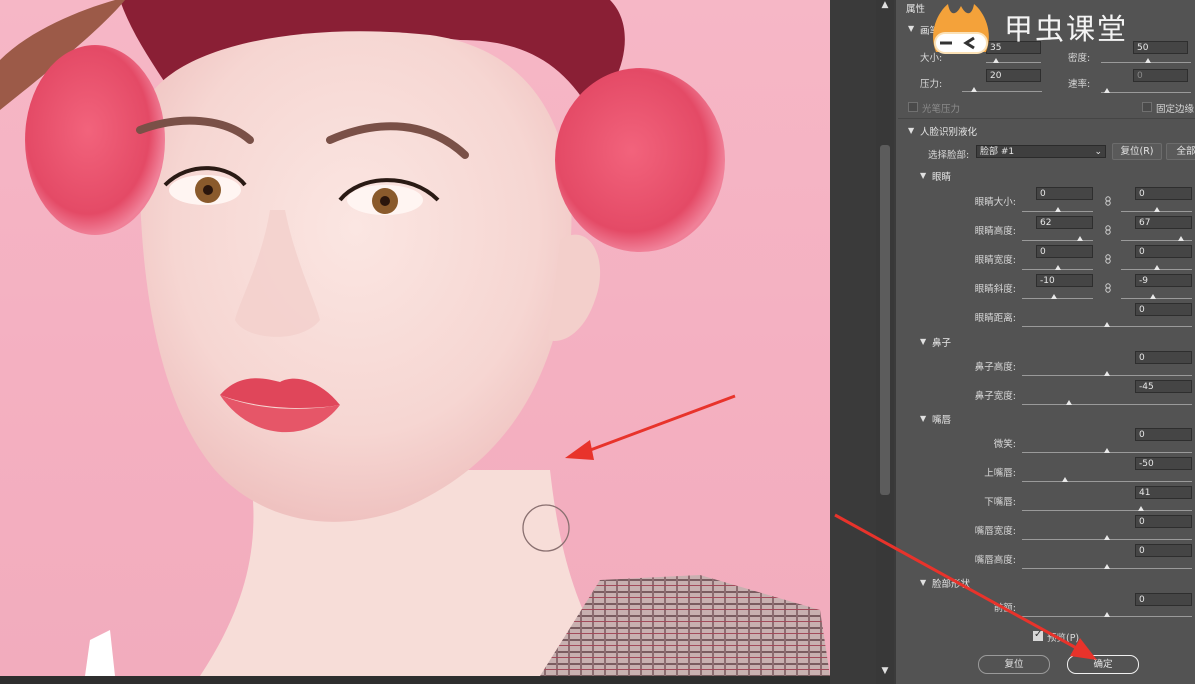 The width and height of the screenshot is (1195, 684). What do you see at coordinates (1163, 309) in the screenshot?
I see `eye-distance-input: 0` at bounding box center [1163, 309].